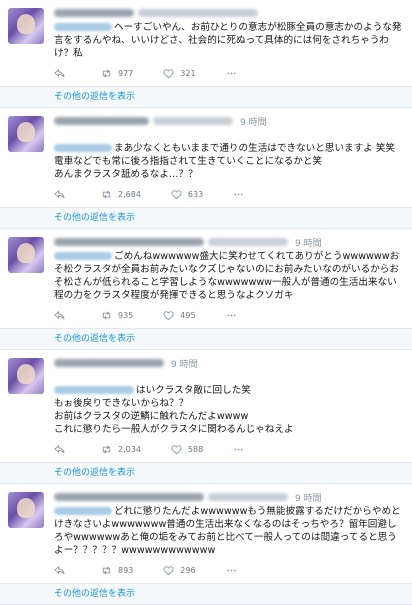  I want to click on tweet-header, so click(229, 13).